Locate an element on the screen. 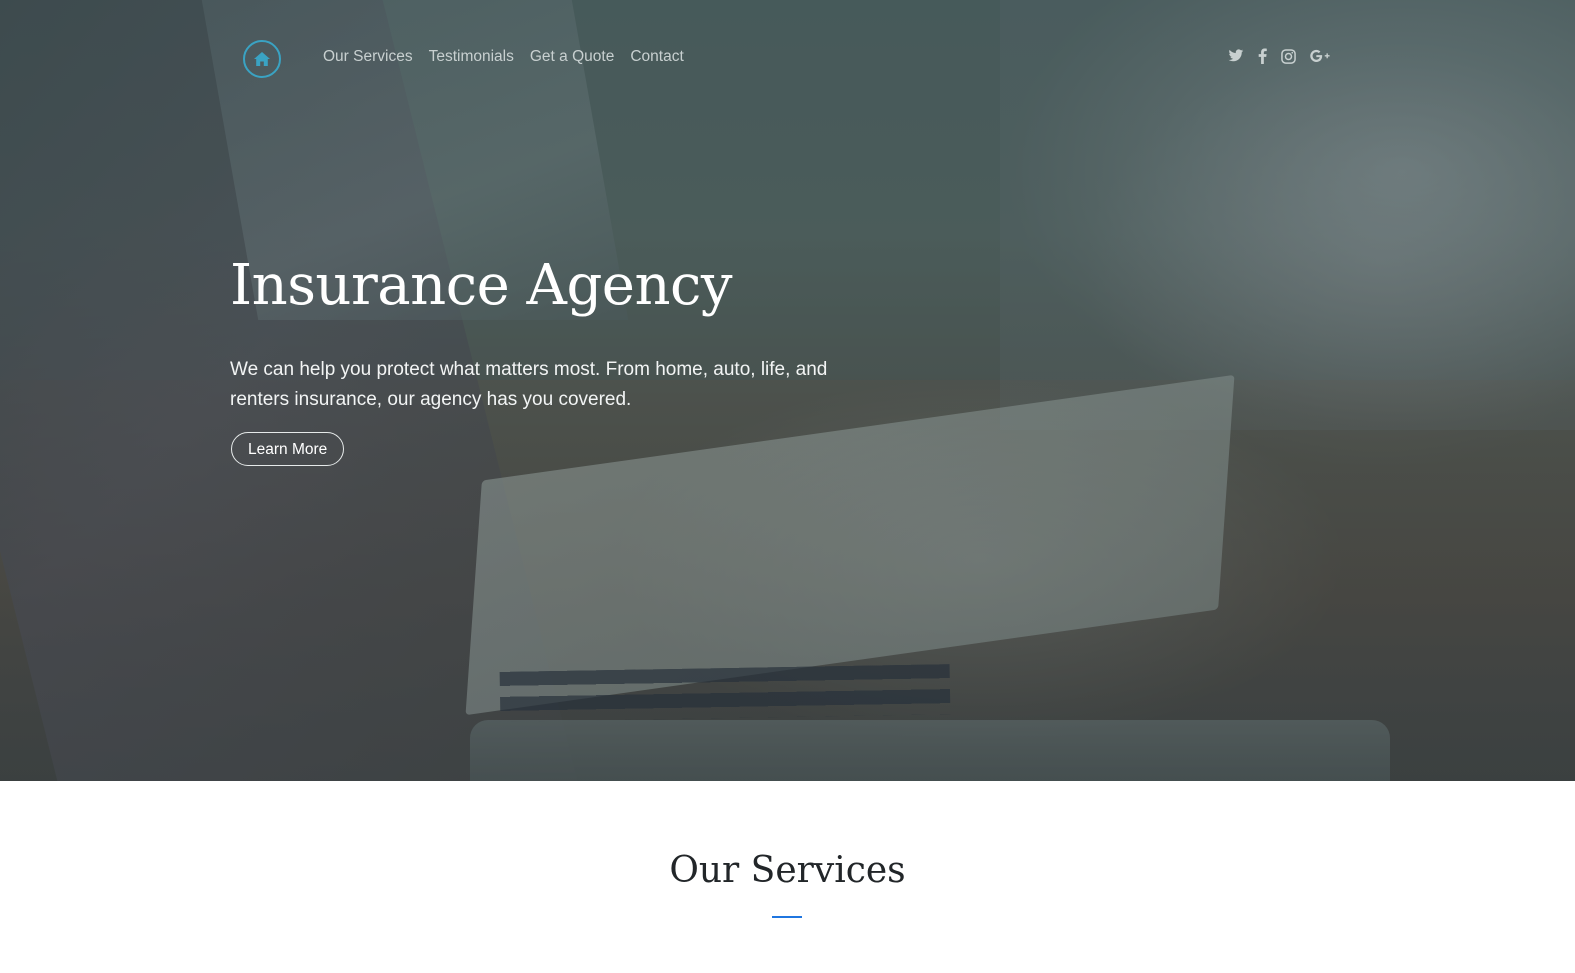 Image resolution: width=1575 pixels, height=973 pixels. section-divider is located at coordinates (787, 917).